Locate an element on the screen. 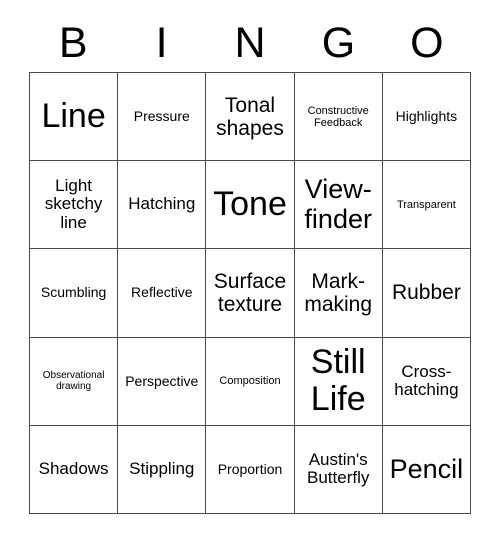  bingo-cell-r4c3: Composition is located at coordinates (250, 381).